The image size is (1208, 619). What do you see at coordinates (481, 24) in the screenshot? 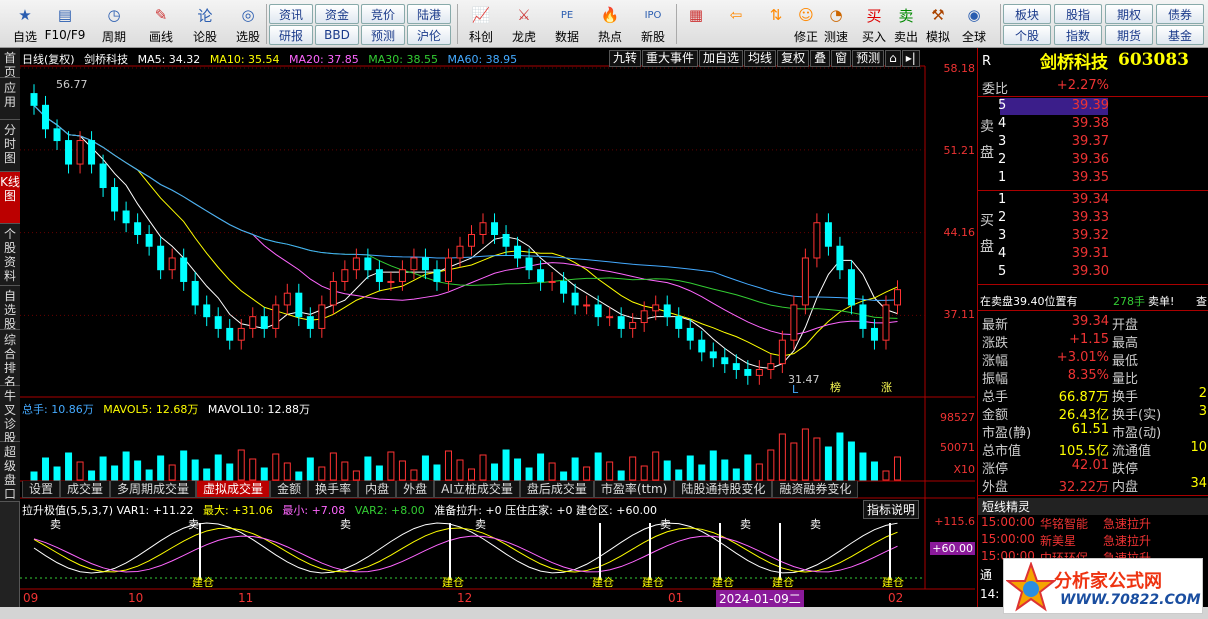
I see `toolbar-button2-0: 📈 科创` at bounding box center [481, 24].